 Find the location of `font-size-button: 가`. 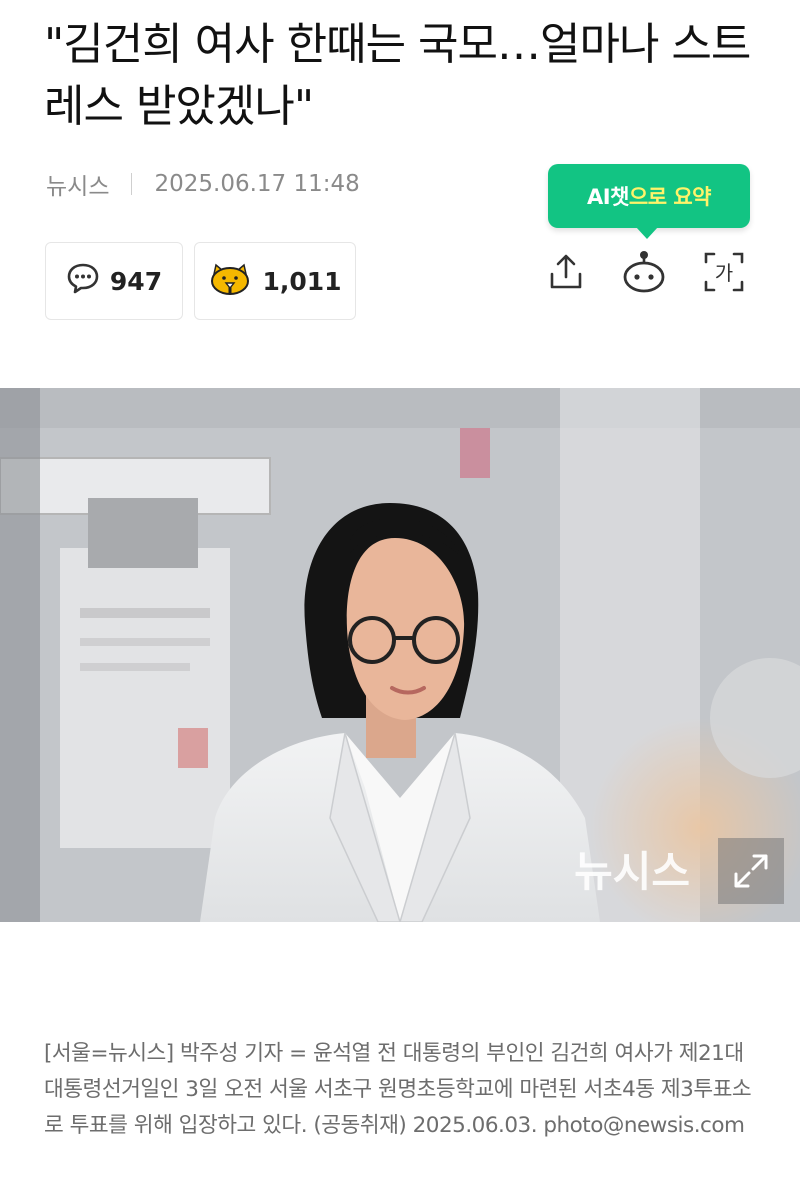

font-size-button: 가 is located at coordinates (724, 274).